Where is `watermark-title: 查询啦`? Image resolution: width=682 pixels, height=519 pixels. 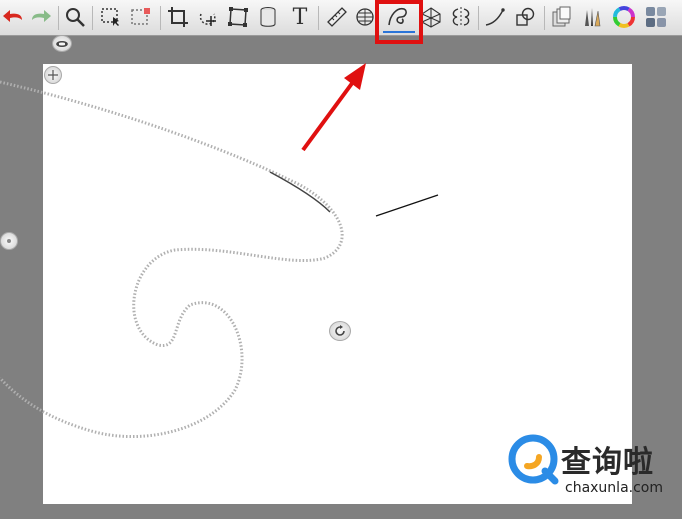 watermark-title: 查询啦 is located at coordinates (607, 462).